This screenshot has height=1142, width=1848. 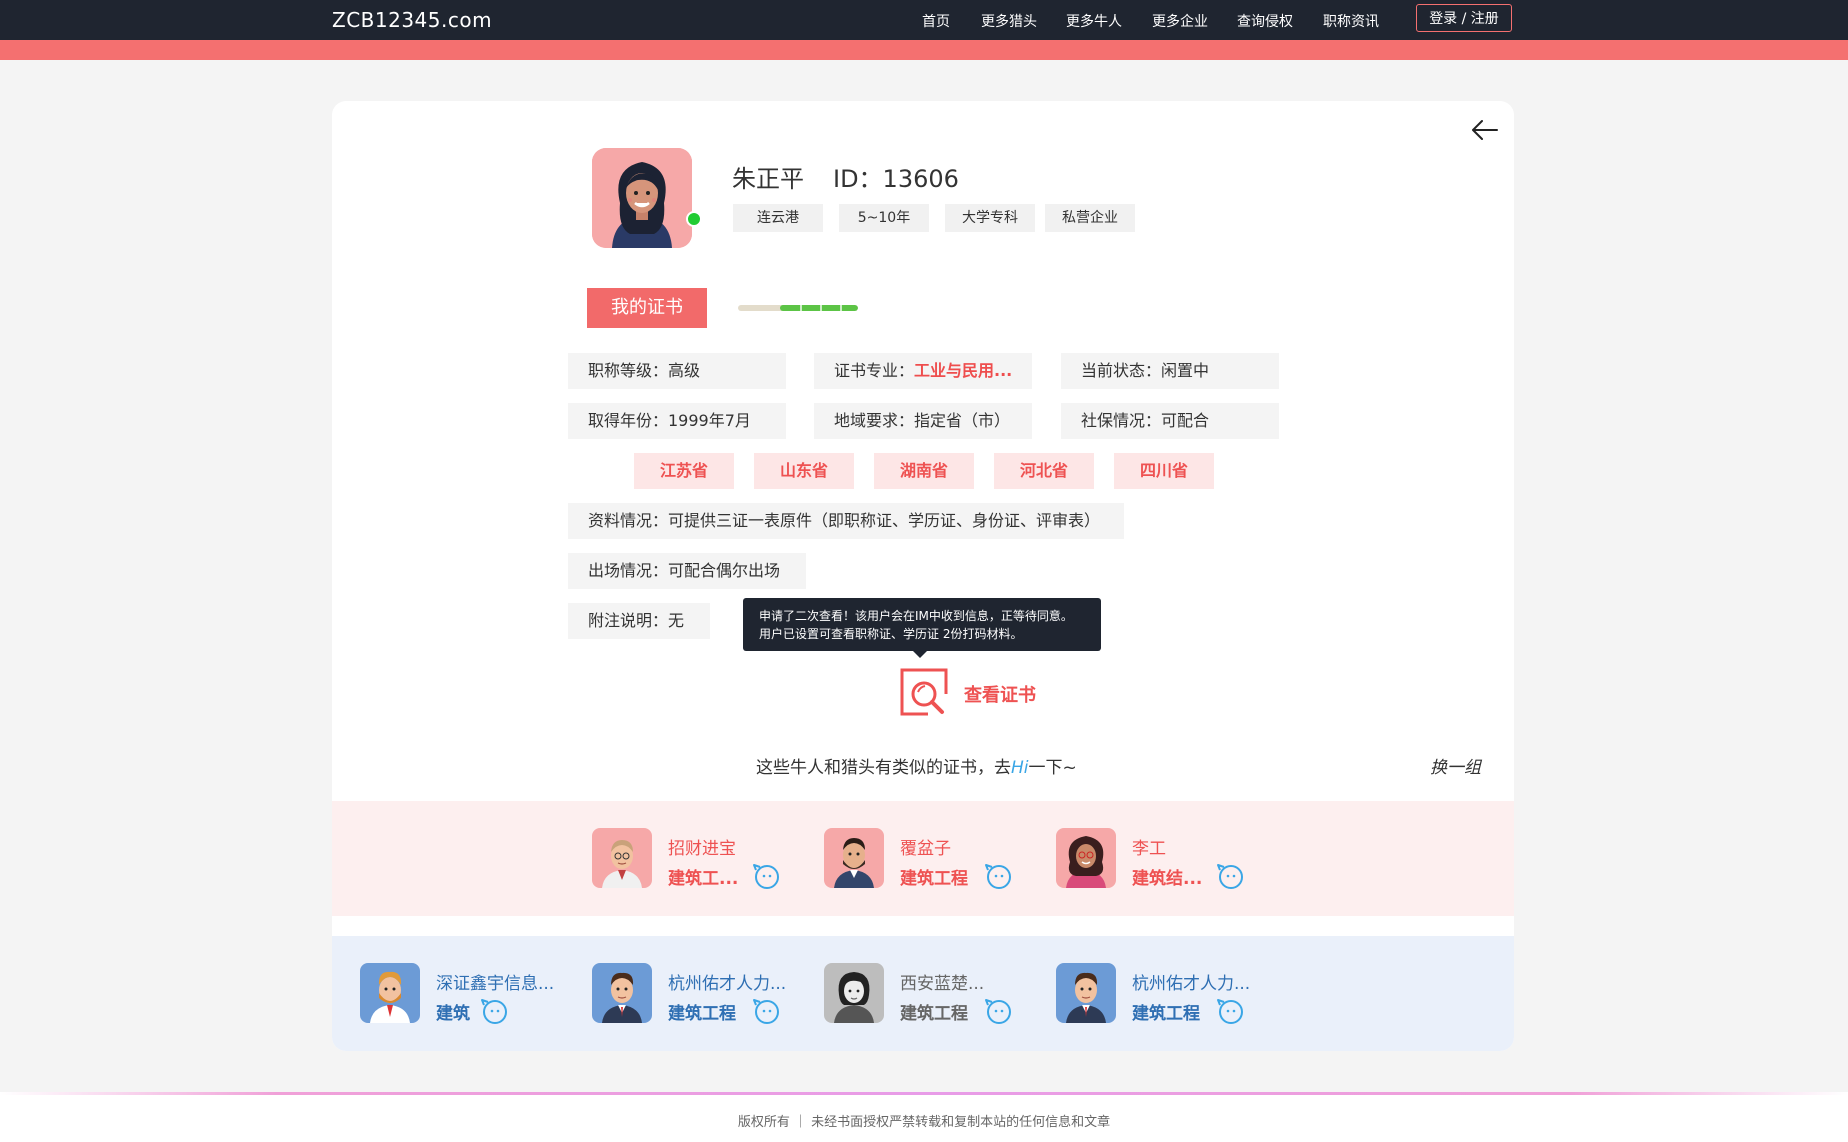 I want to click on hunter-field: 建筑, so click(x=453, y=1014).